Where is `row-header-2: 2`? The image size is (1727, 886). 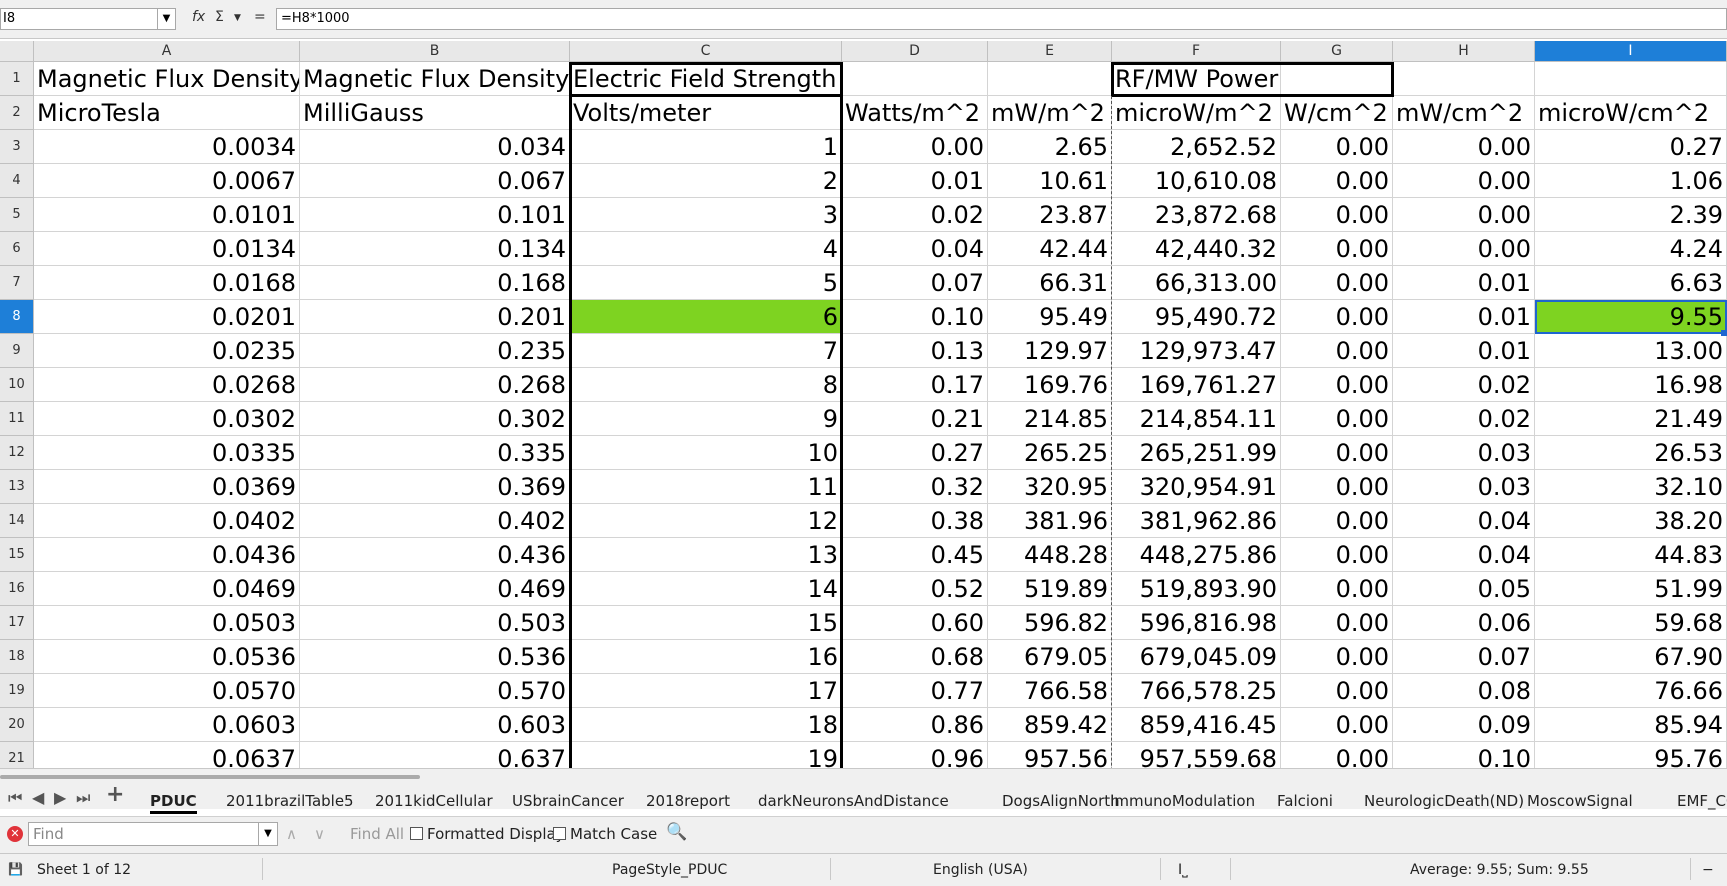 row-header-2: 2 is located at coordinates (17, 113).